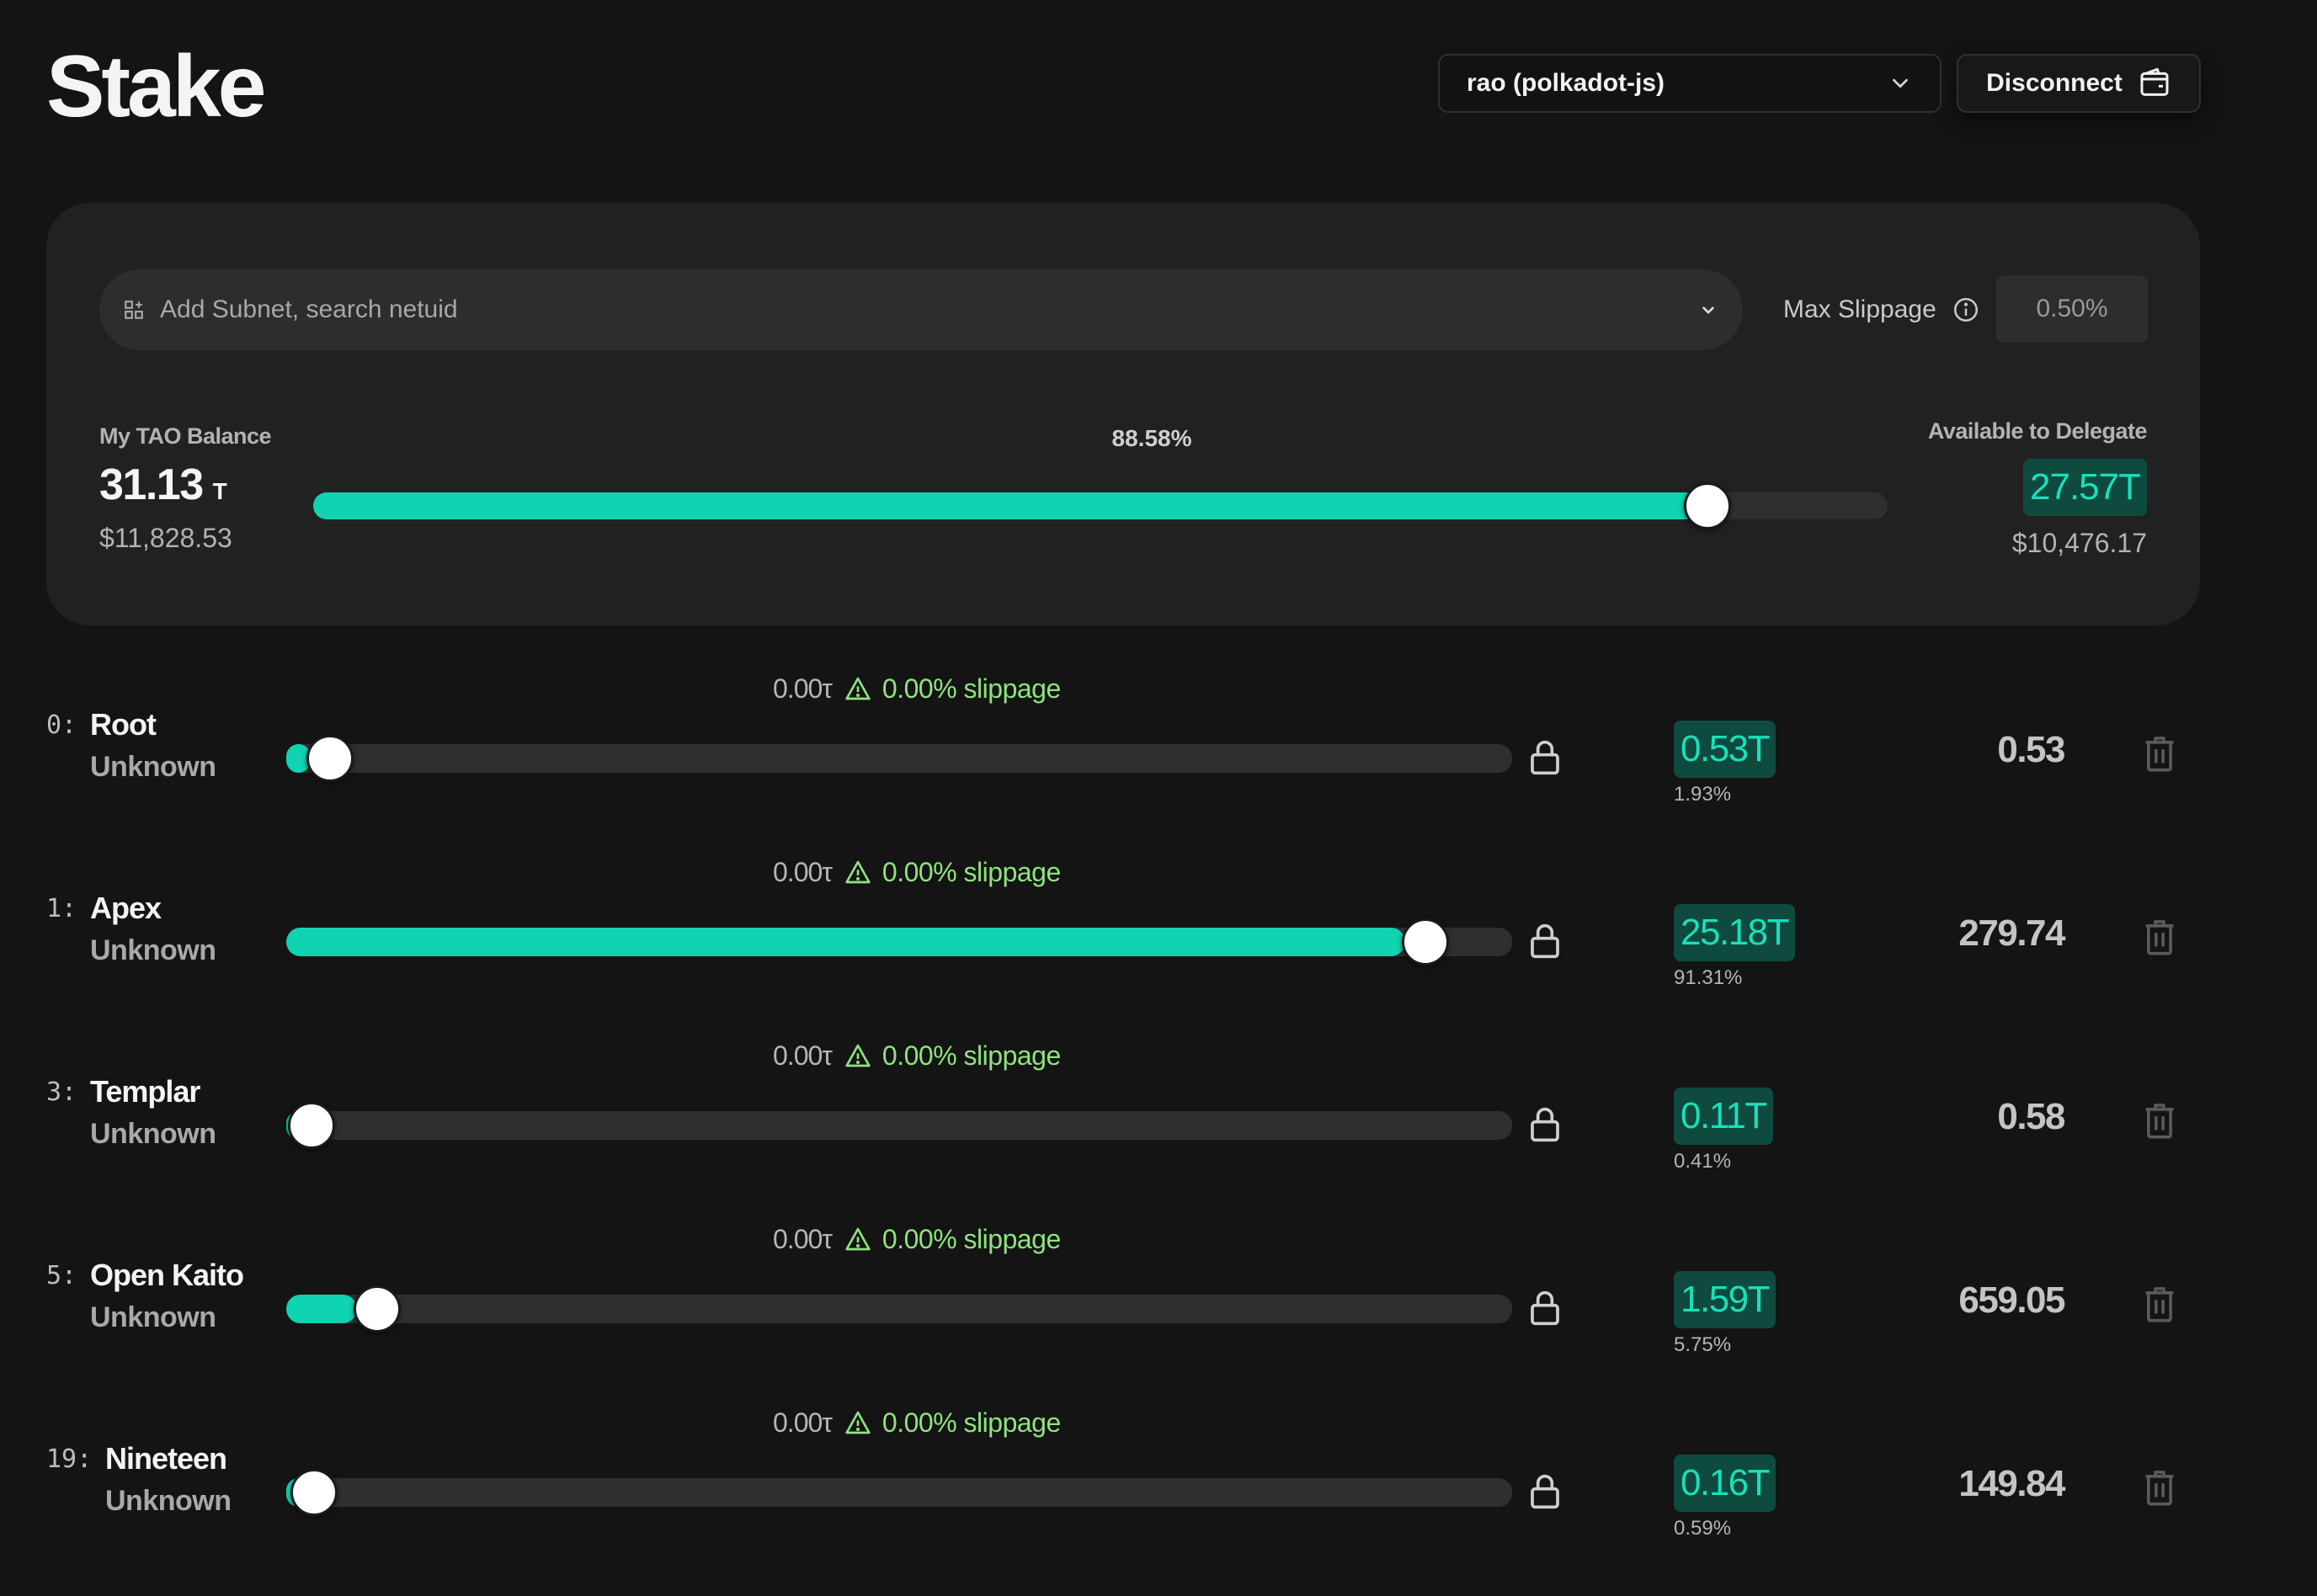 The image size is (2317, 1596). I want to click on row-allocation-value: 0.11T, so click(1723, 1117).